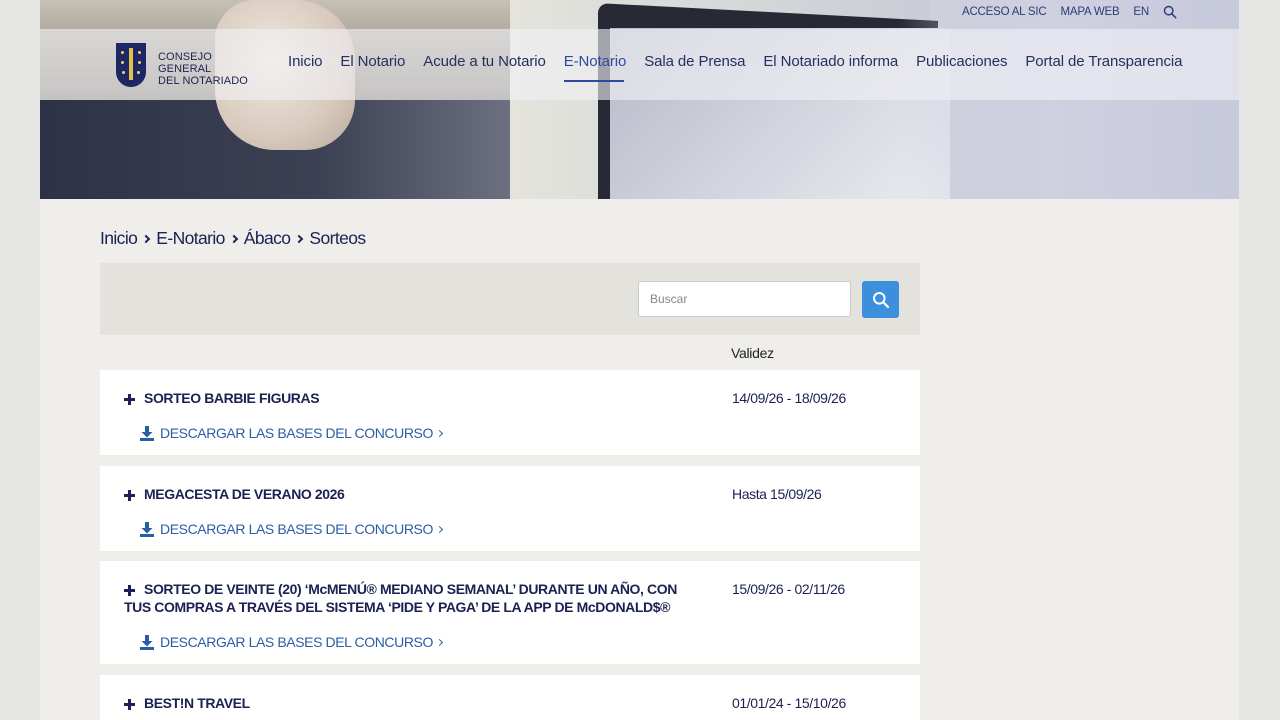 The width and height of the screenshot is (1280, 720). I want to click on validity-column-header: Validez, so click(752, 353).